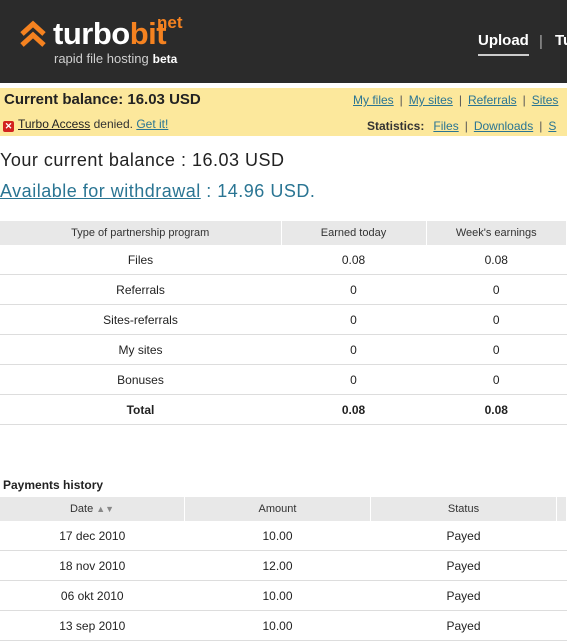 The image size is (567, 641). Describe the element at coordinates (100, 191) in the screenshot. I see `withdrawal-link: Available for withdrawal` at that location.